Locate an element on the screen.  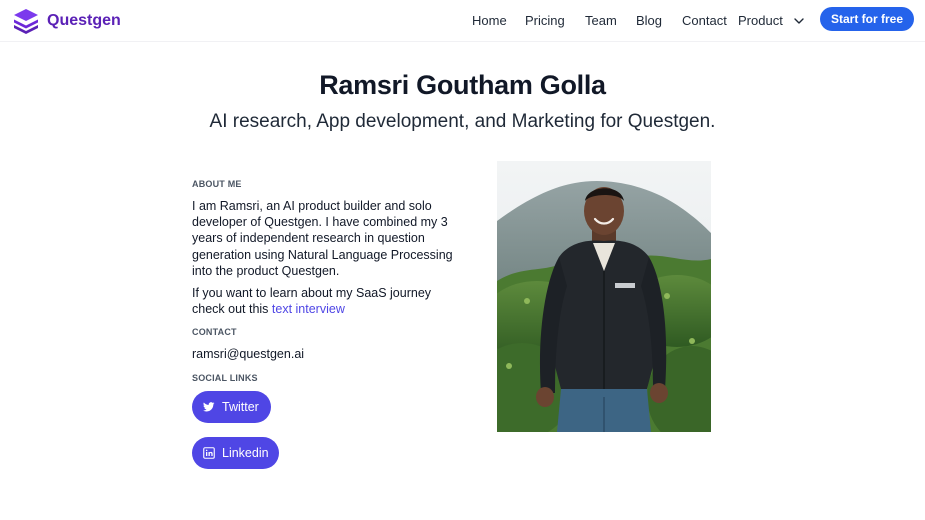
profile-photo is located at coordinates (604, 296).